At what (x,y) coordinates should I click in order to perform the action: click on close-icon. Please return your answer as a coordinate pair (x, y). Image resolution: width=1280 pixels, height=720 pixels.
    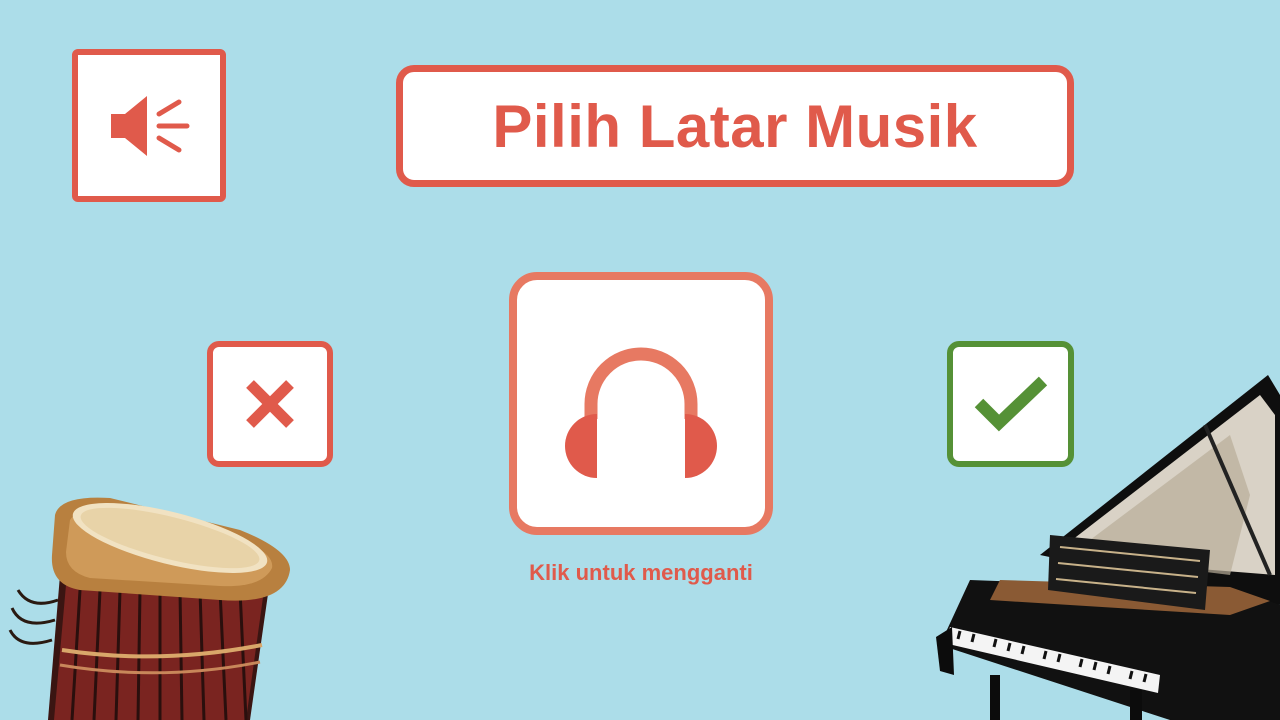
    Looking at the image, I should click on (270, 404).